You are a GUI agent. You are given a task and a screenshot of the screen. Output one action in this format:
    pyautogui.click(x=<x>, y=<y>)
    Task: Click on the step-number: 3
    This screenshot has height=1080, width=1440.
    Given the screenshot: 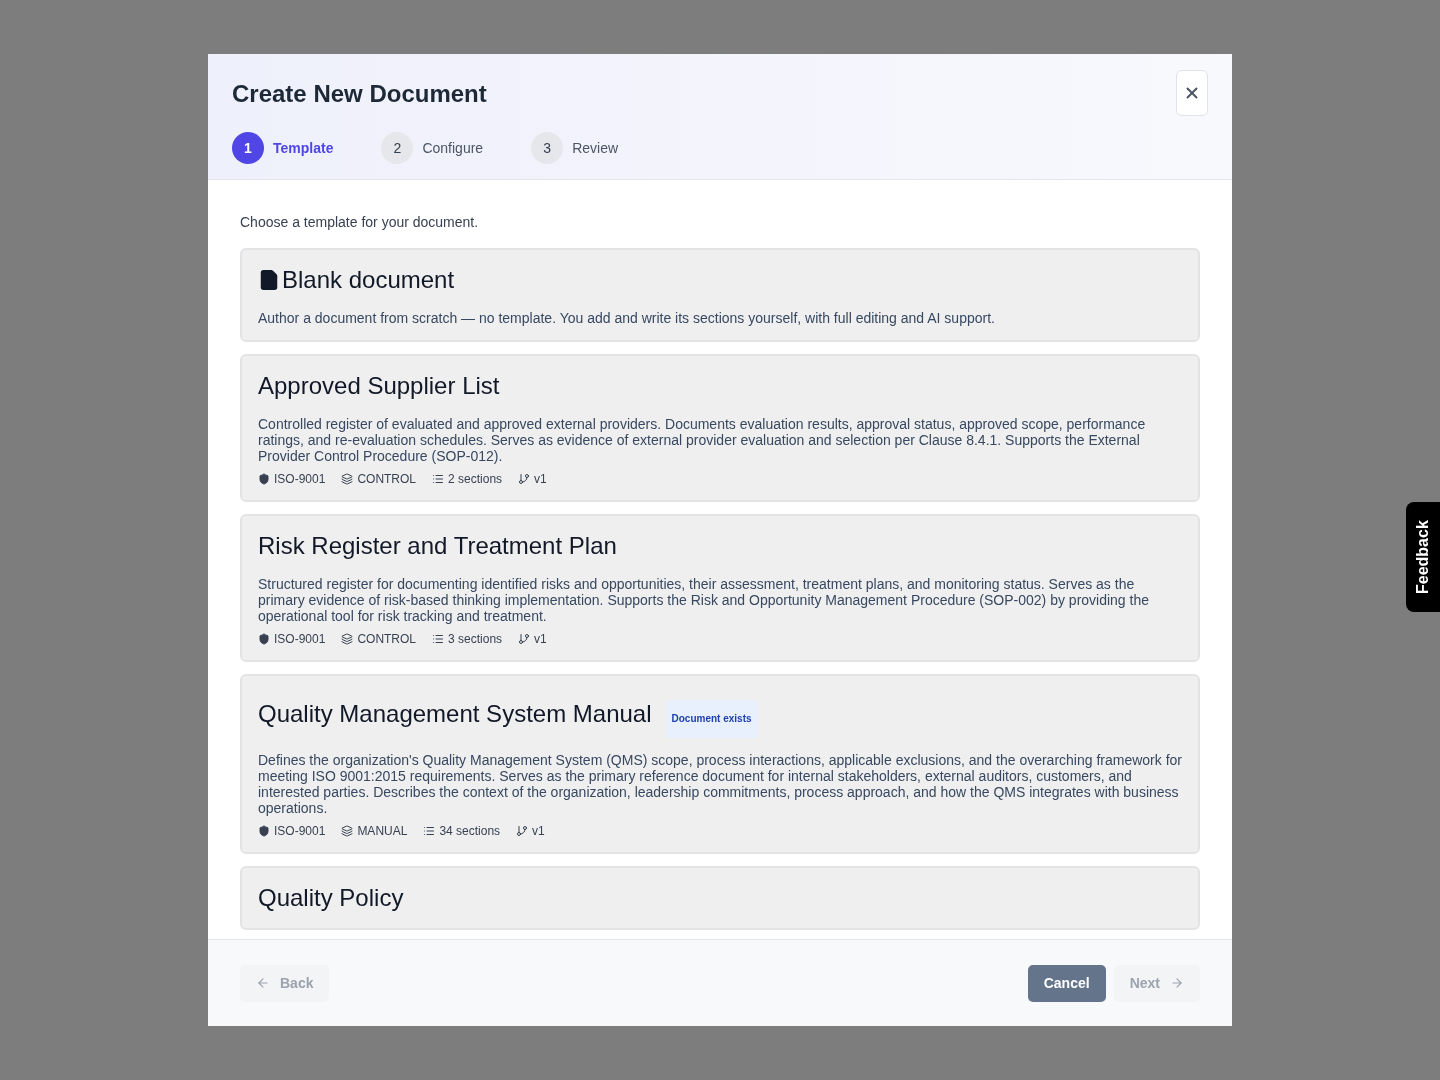 What is the action you would take?
    pyautogui.click(x=547, y=148)
    